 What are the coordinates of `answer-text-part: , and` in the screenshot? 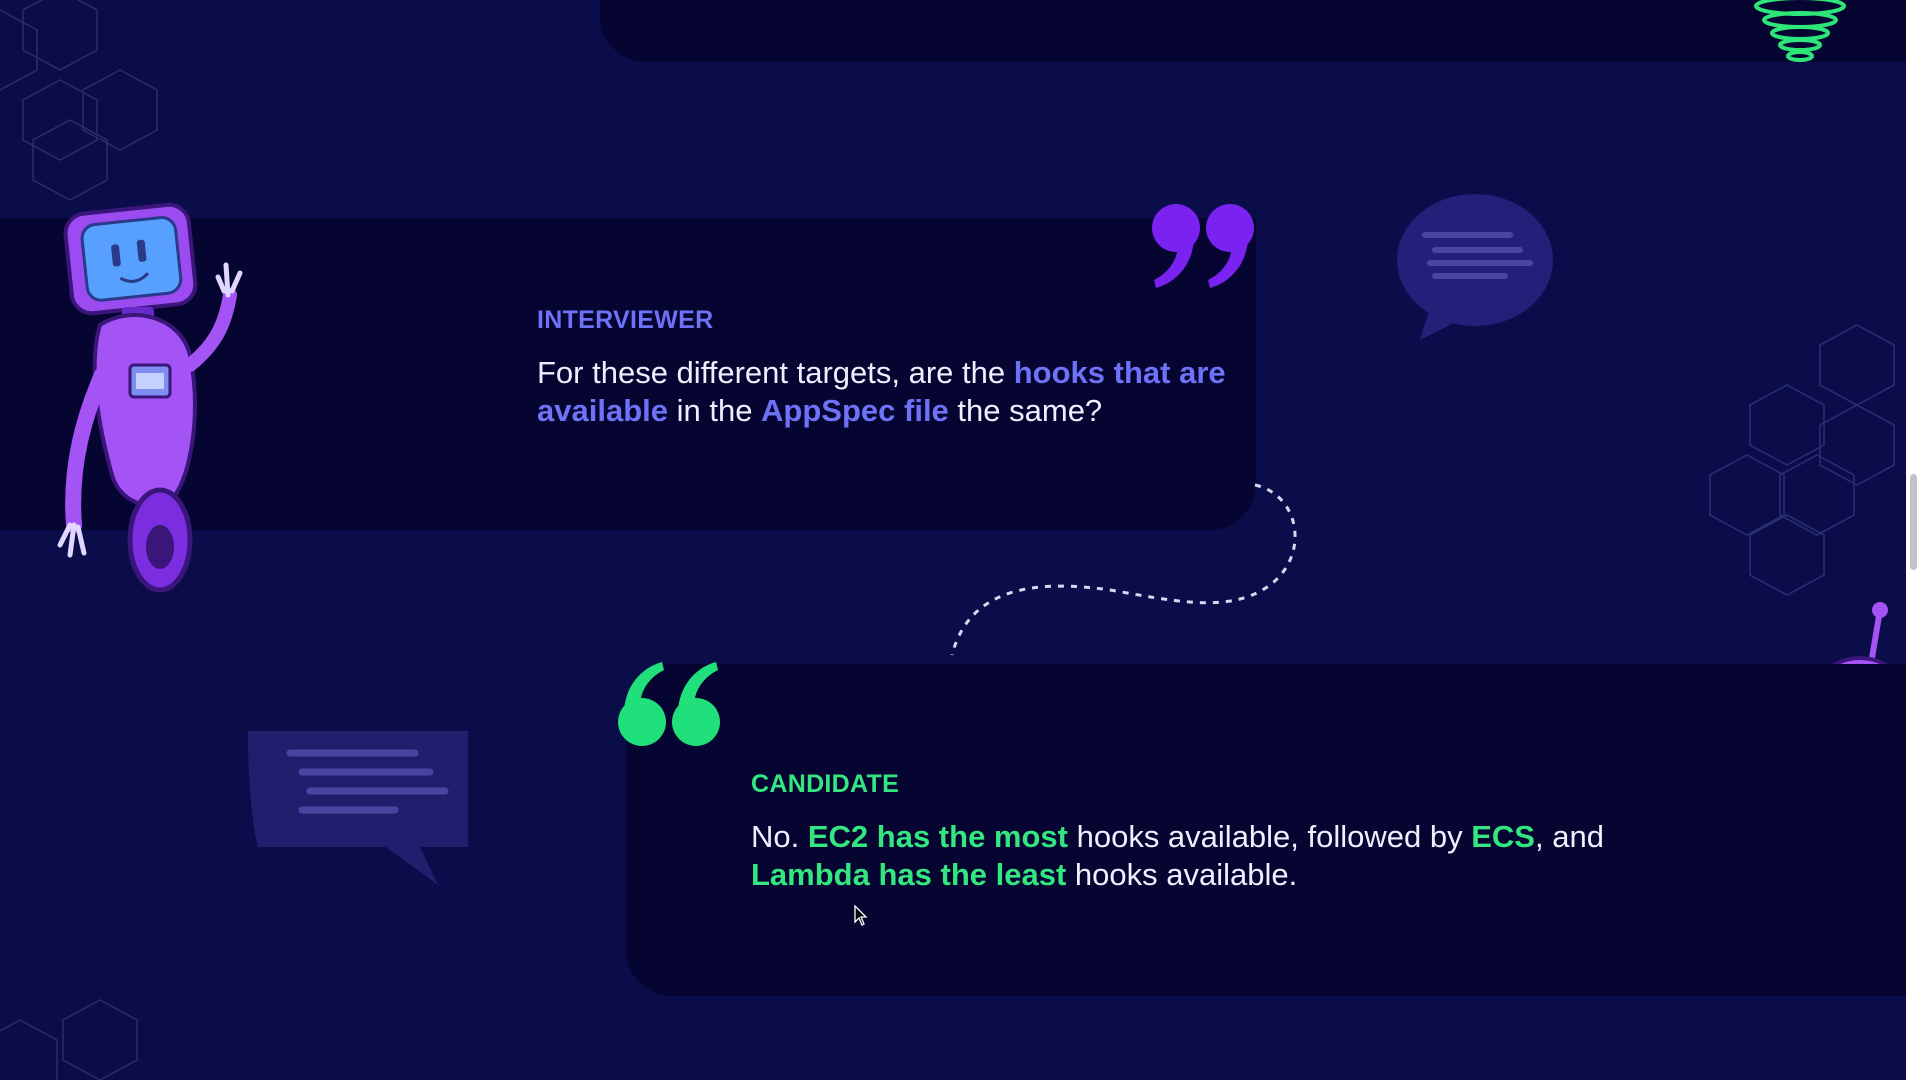 It's located at (1569, 836).